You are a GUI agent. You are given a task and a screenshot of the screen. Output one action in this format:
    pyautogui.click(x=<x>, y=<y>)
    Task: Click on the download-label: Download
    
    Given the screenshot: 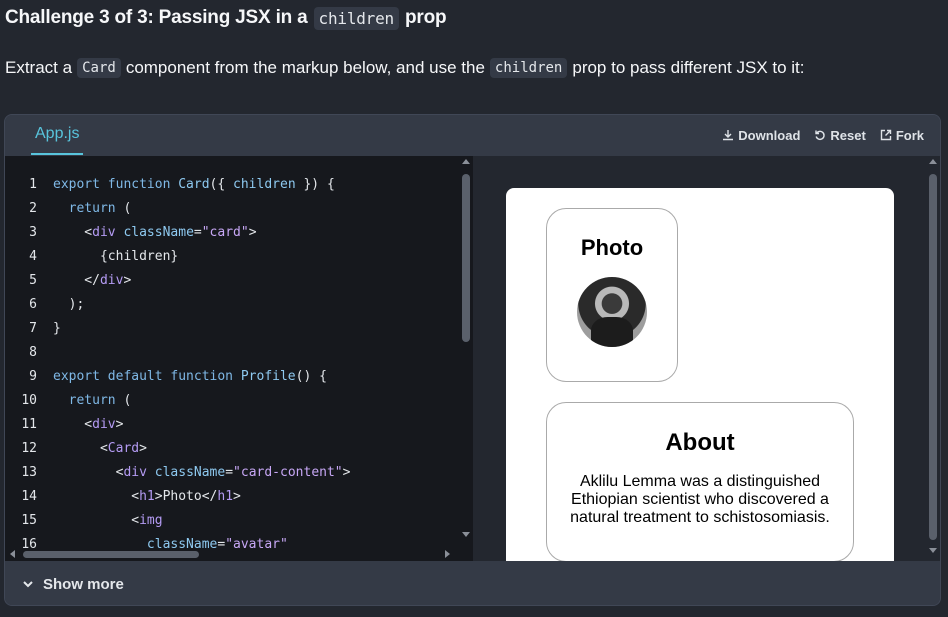 What is the action you would take?
    pyautogui.click(x=769, y=135)
    